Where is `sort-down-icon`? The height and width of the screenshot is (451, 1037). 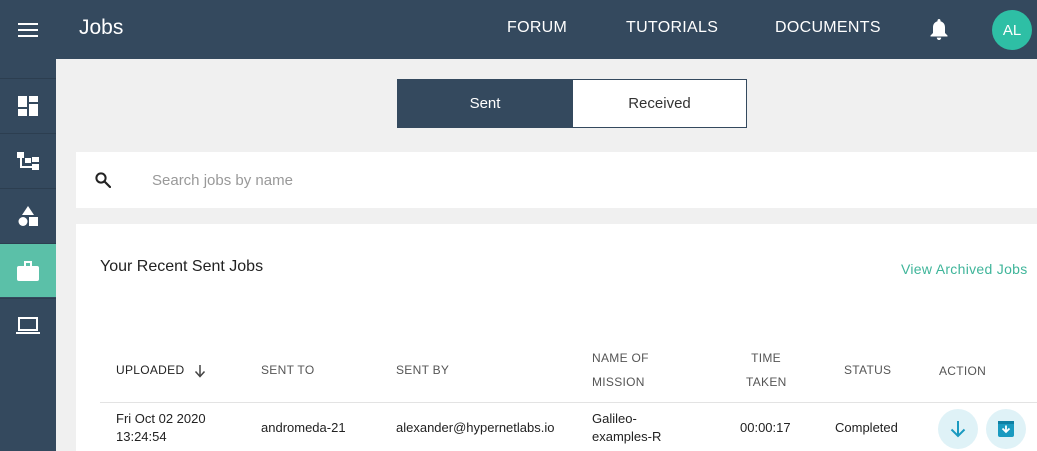 sort-down-icon is located at coordinates (200, 371).